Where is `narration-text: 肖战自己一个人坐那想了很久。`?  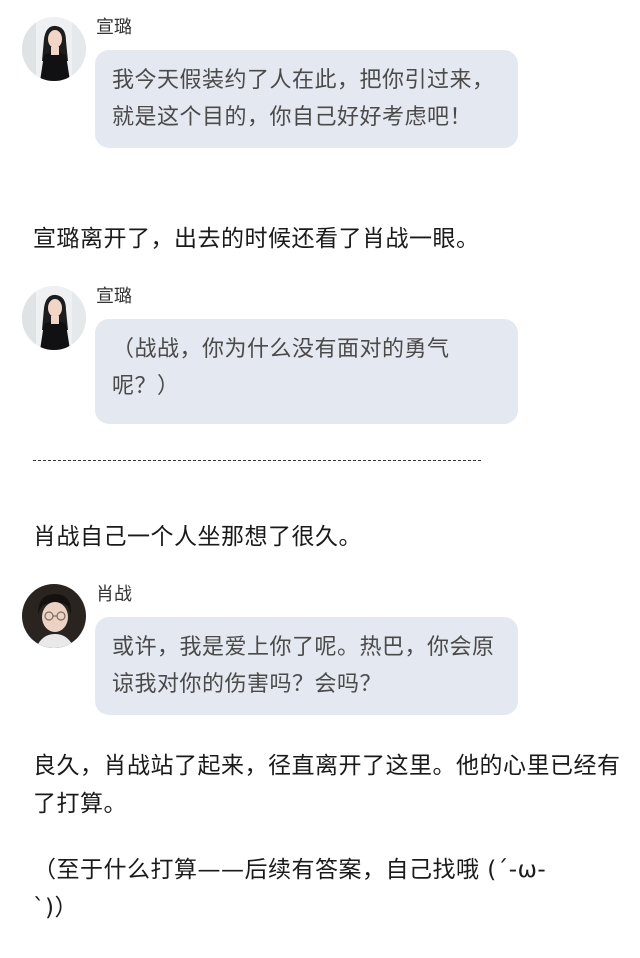 narration-text: 肖战自己一个人坐那想了很久。 is located at coordinates (197, 537).